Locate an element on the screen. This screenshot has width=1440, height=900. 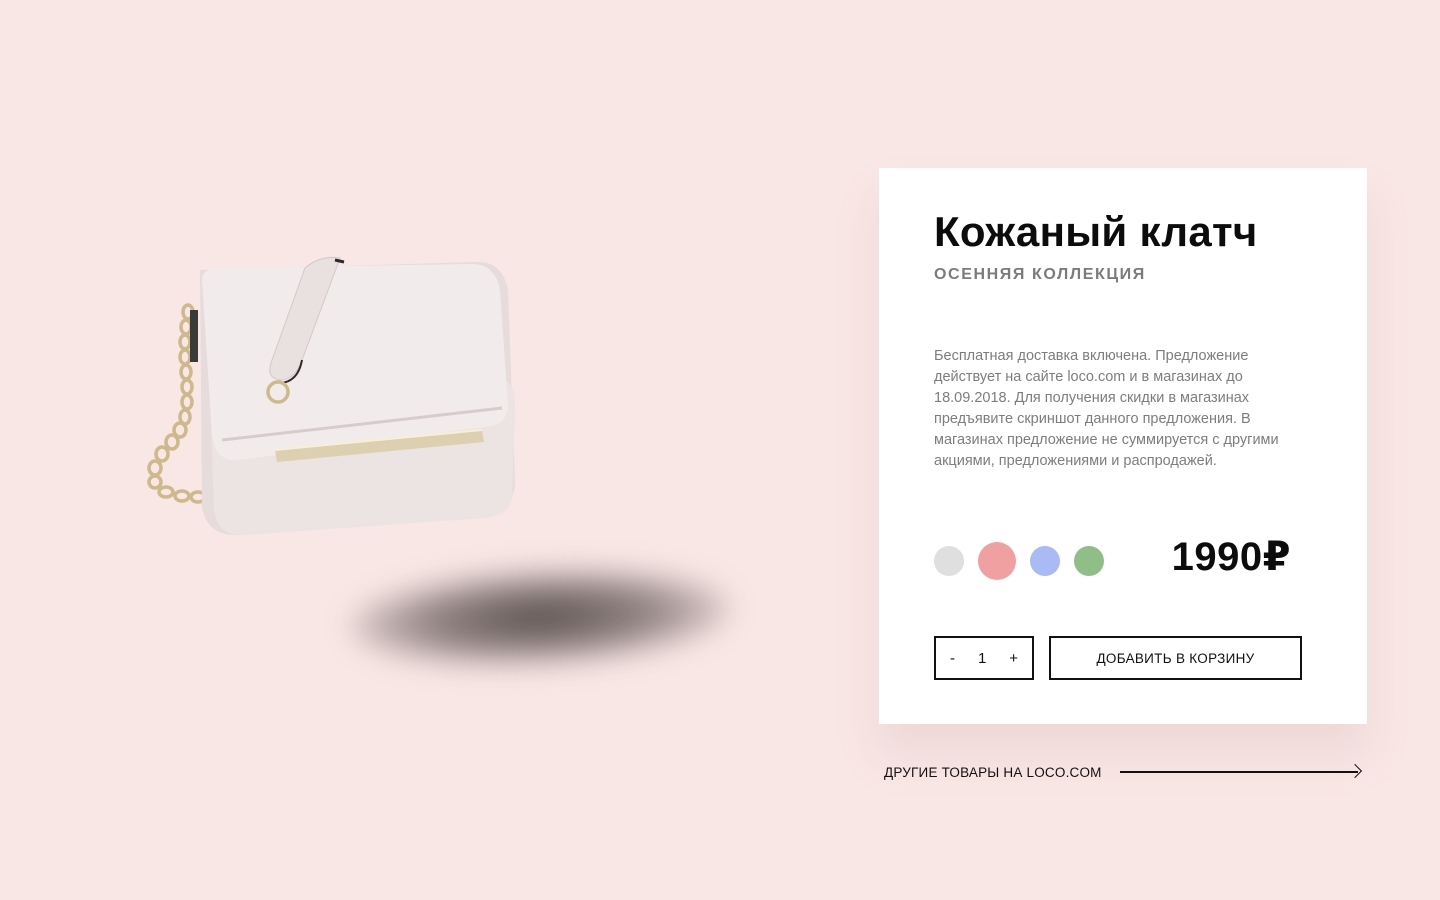
color-swatch-grey is located at coordinates (949, 561).